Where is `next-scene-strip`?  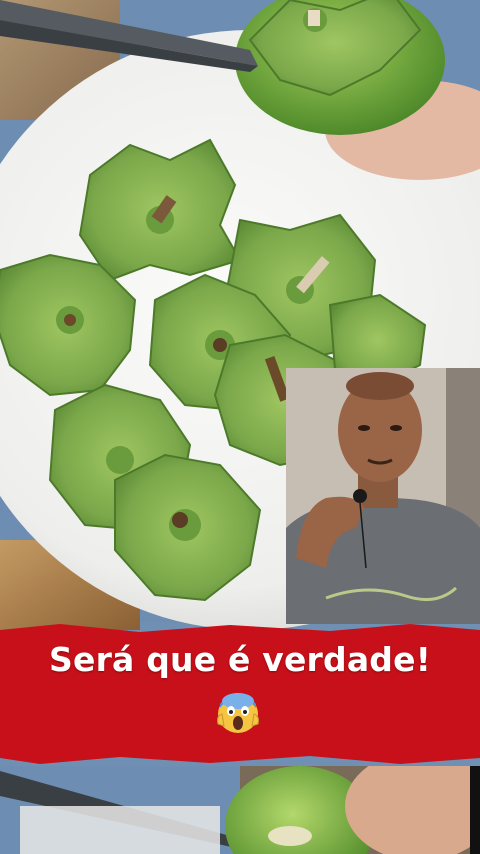
next-scene-strip is located at coordinates (240, 810).